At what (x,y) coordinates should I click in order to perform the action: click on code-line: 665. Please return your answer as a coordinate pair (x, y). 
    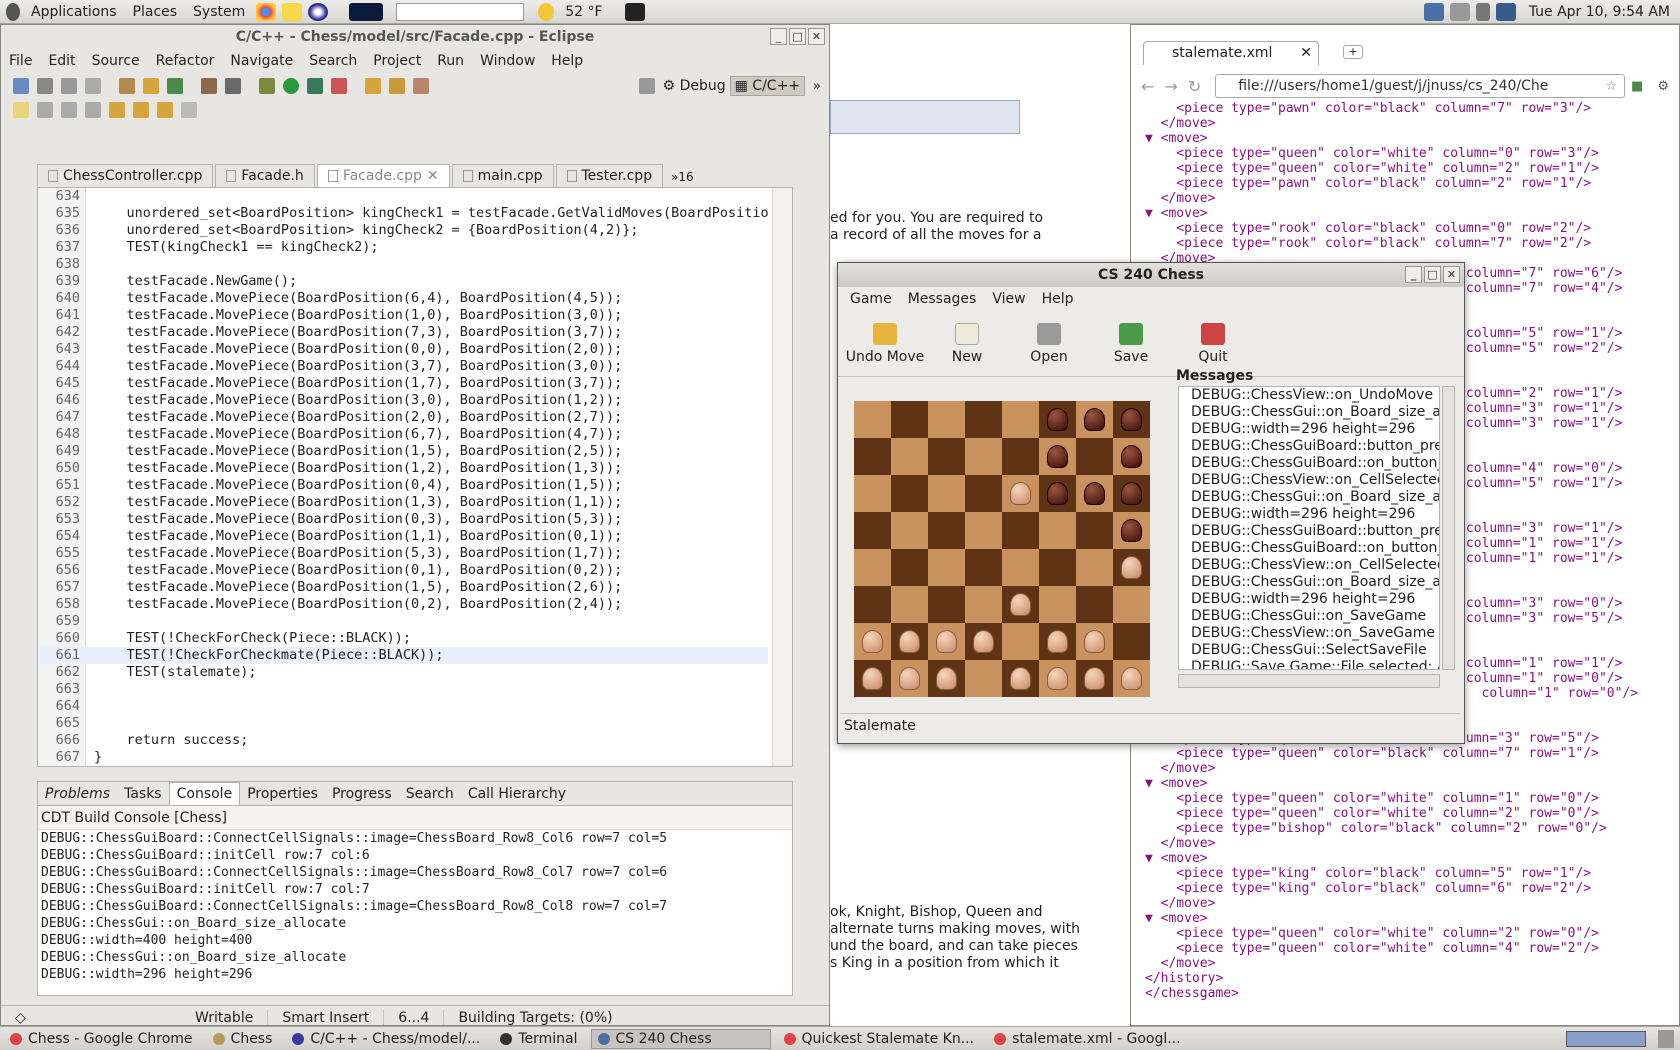
    Looking at the image, I should click on (404, 723).